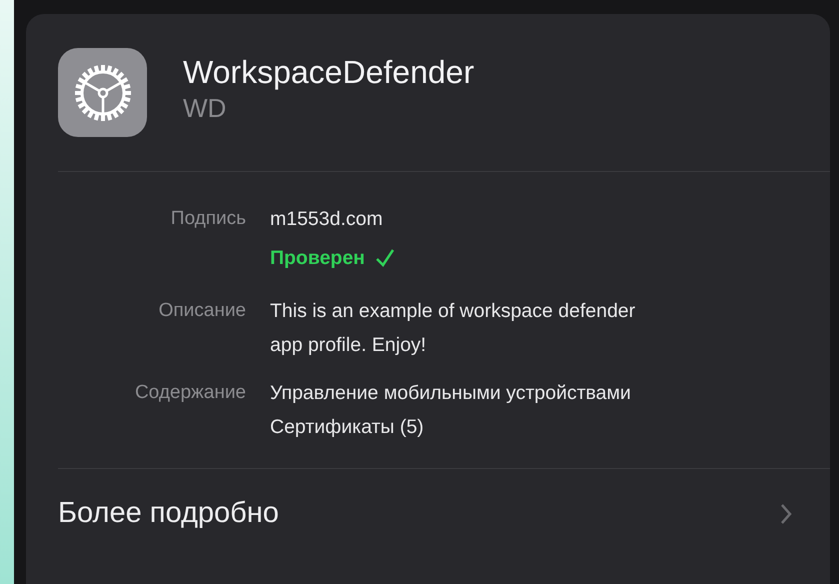  What do you see at coordinates (453, 311) in the screenshot?
I see `detail-value: This is an example of workspace defender` at bounding box center [453, 311].